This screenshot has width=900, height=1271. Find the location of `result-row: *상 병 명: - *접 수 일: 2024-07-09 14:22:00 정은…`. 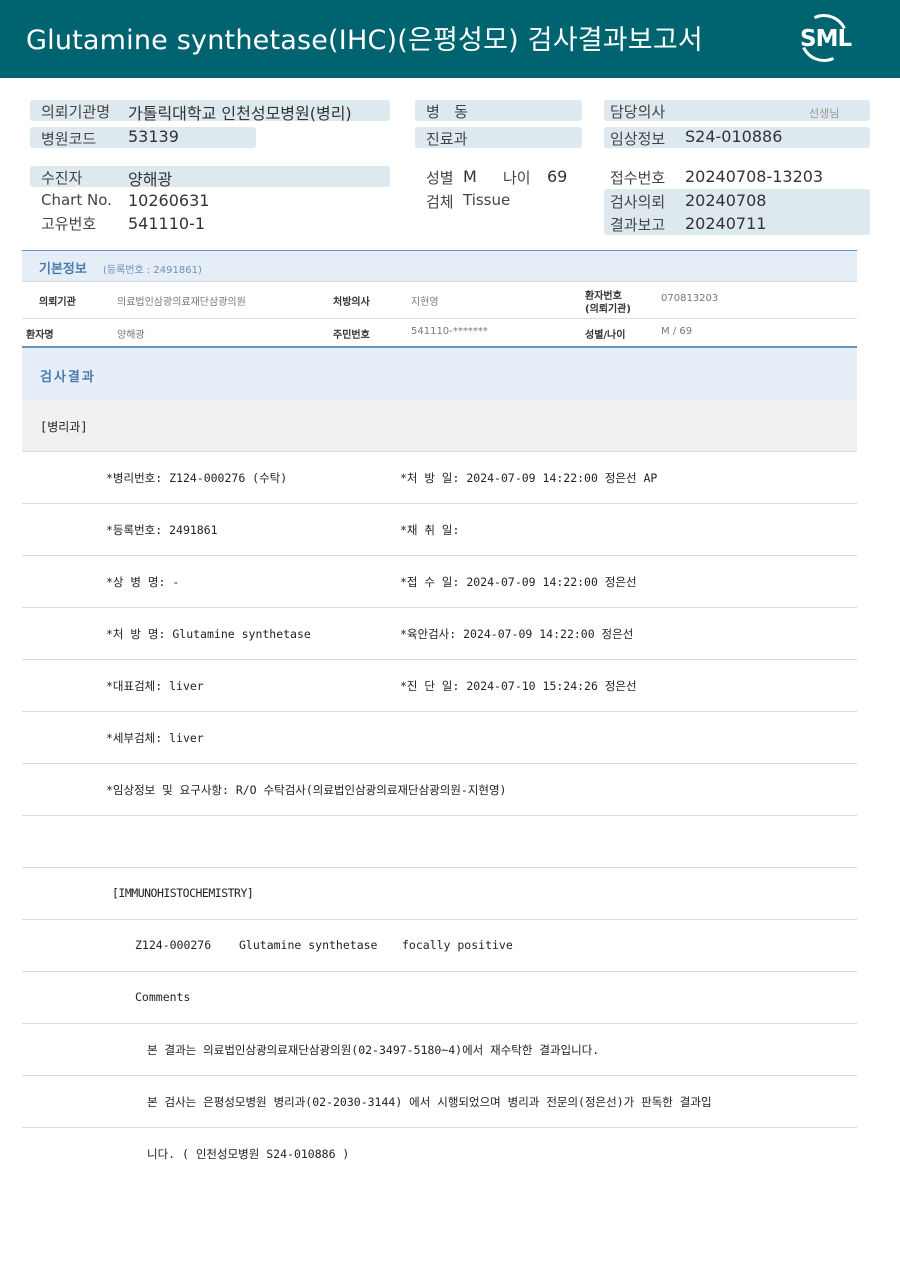

result-row: *상 병 명: - *접 수 일: 2024-07-09 14:22:00 정은… is located at coordinates (439, 582).